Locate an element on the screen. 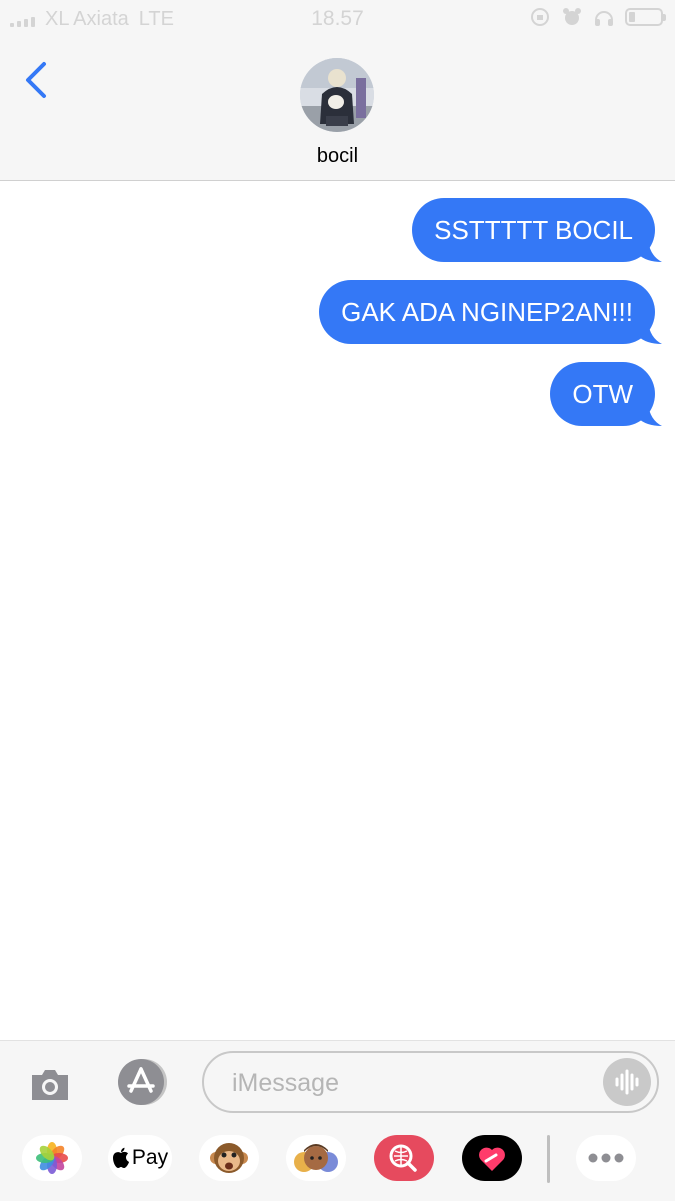  more-icon is located at coordinates (606, 1158).